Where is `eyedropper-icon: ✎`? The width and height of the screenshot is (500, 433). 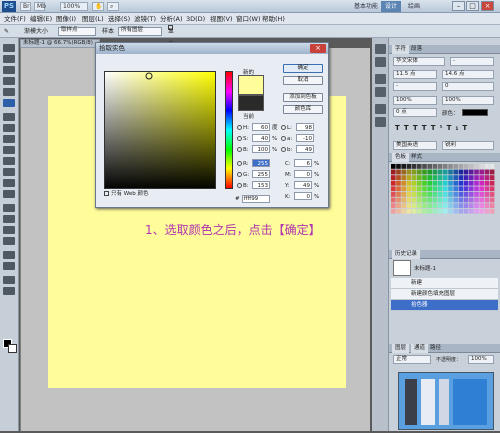
eyedropper-icon: ✎ is located at coordinates (6, 31).